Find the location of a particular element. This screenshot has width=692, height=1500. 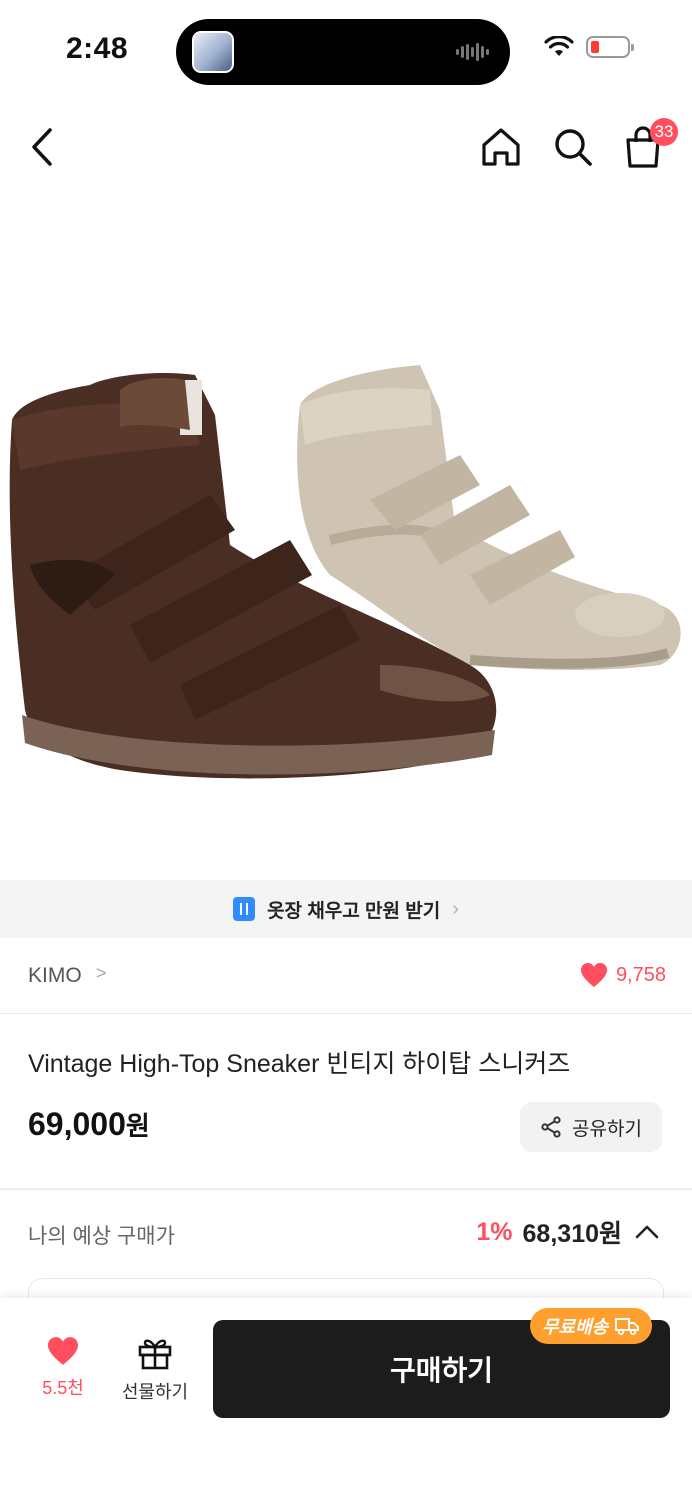

status-time: 2:48 is located at coordinates (97, 48).